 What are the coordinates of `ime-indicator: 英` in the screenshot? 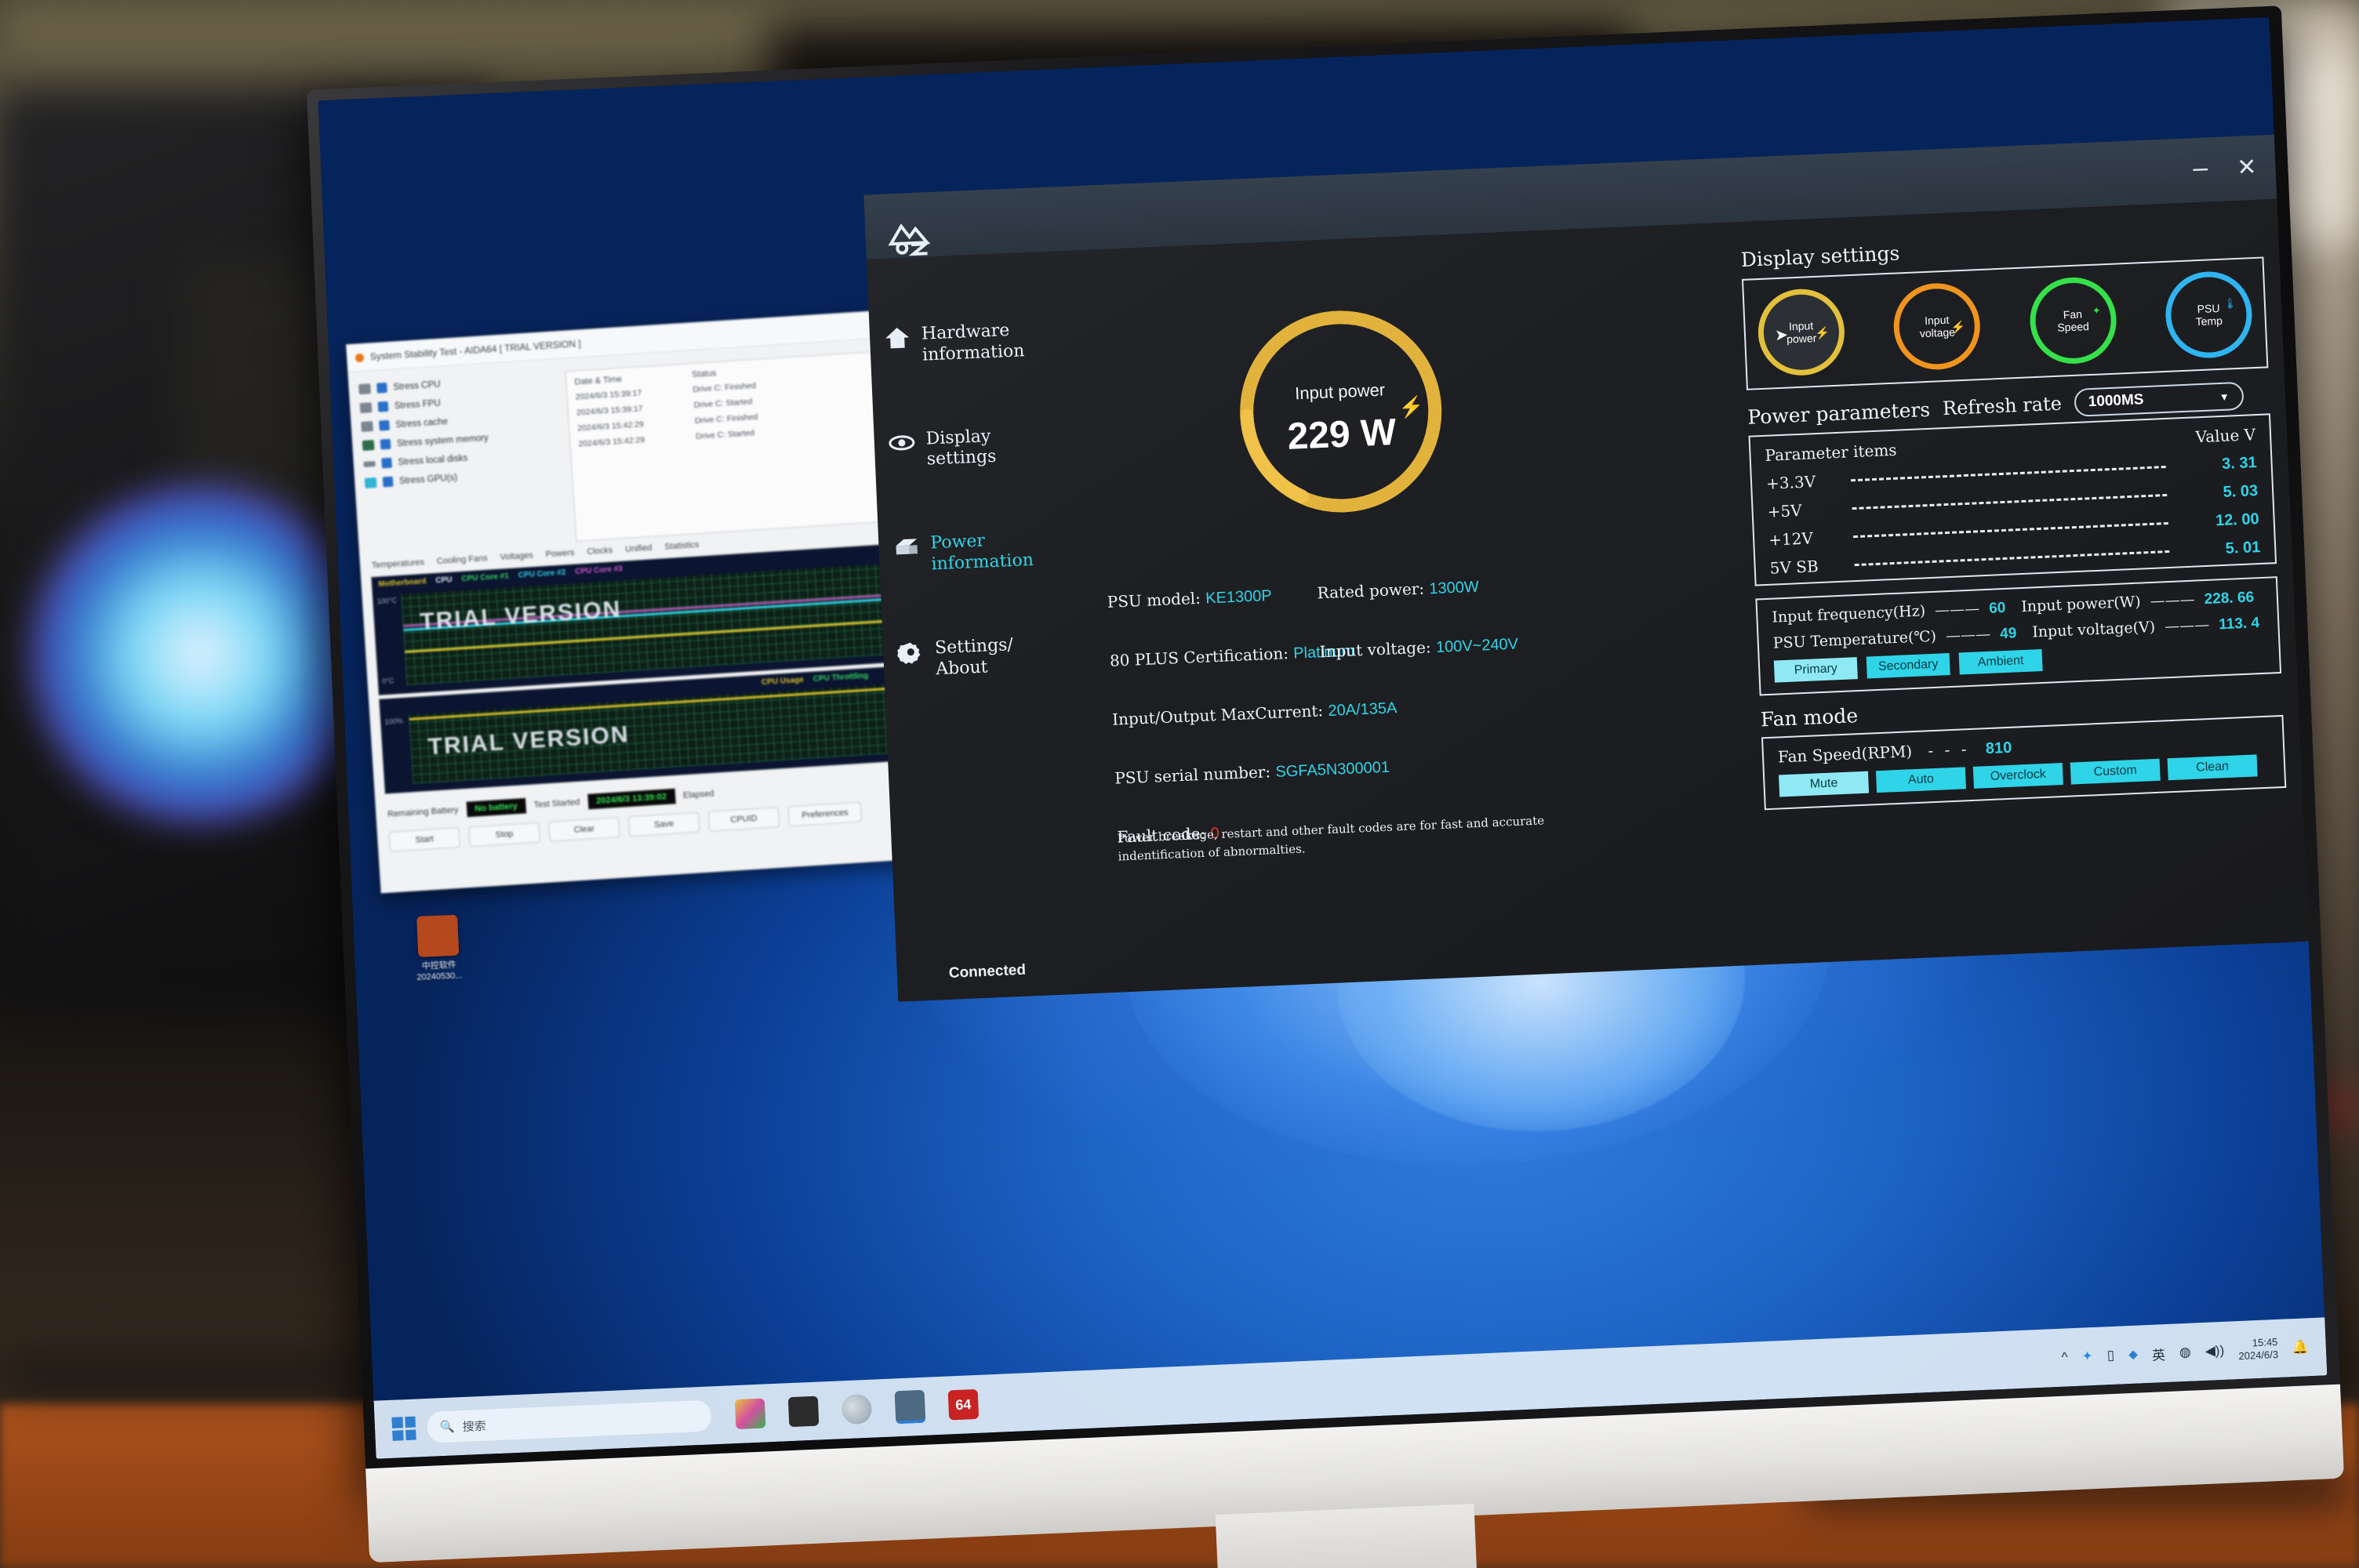 It's located at (2158, 1354).